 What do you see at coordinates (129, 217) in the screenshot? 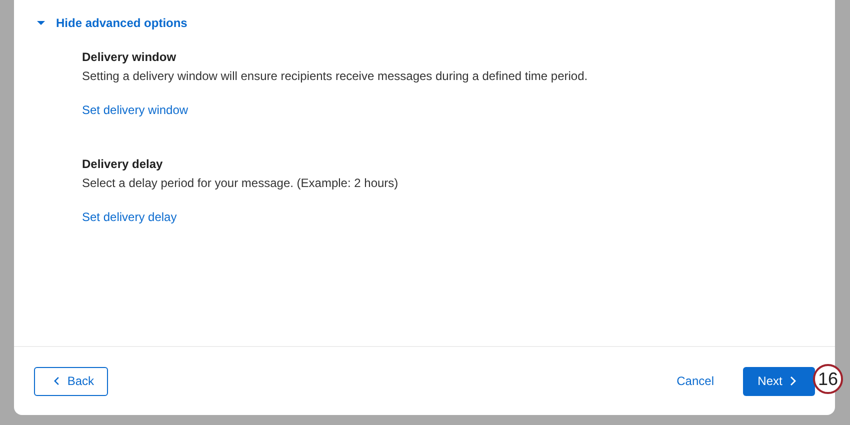
I see `set-link: Set delivery delay` at bounding box center [129, 217].